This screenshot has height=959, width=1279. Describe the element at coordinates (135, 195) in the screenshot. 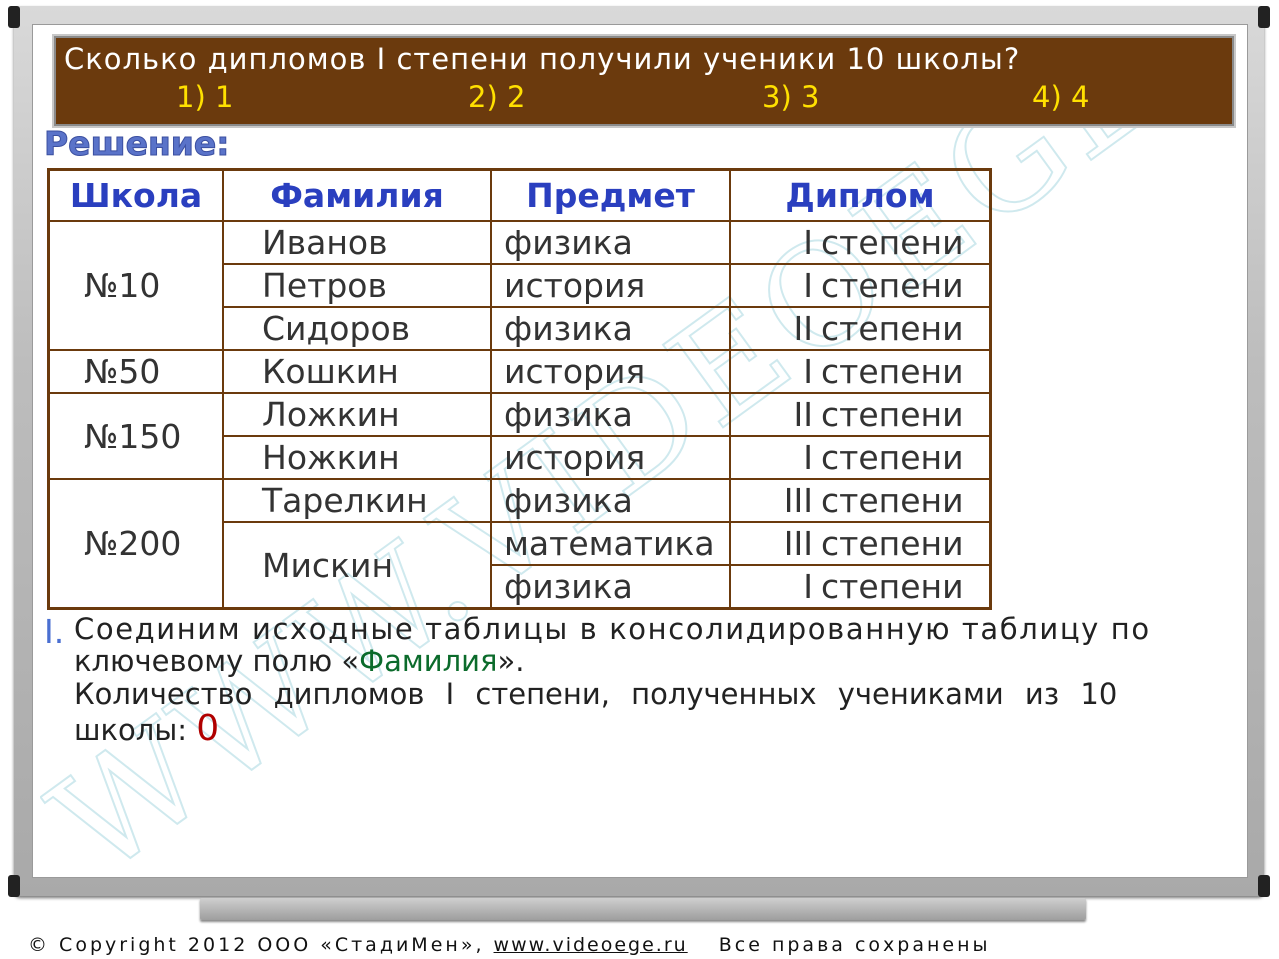

I see `header-school: Школа` at that location.